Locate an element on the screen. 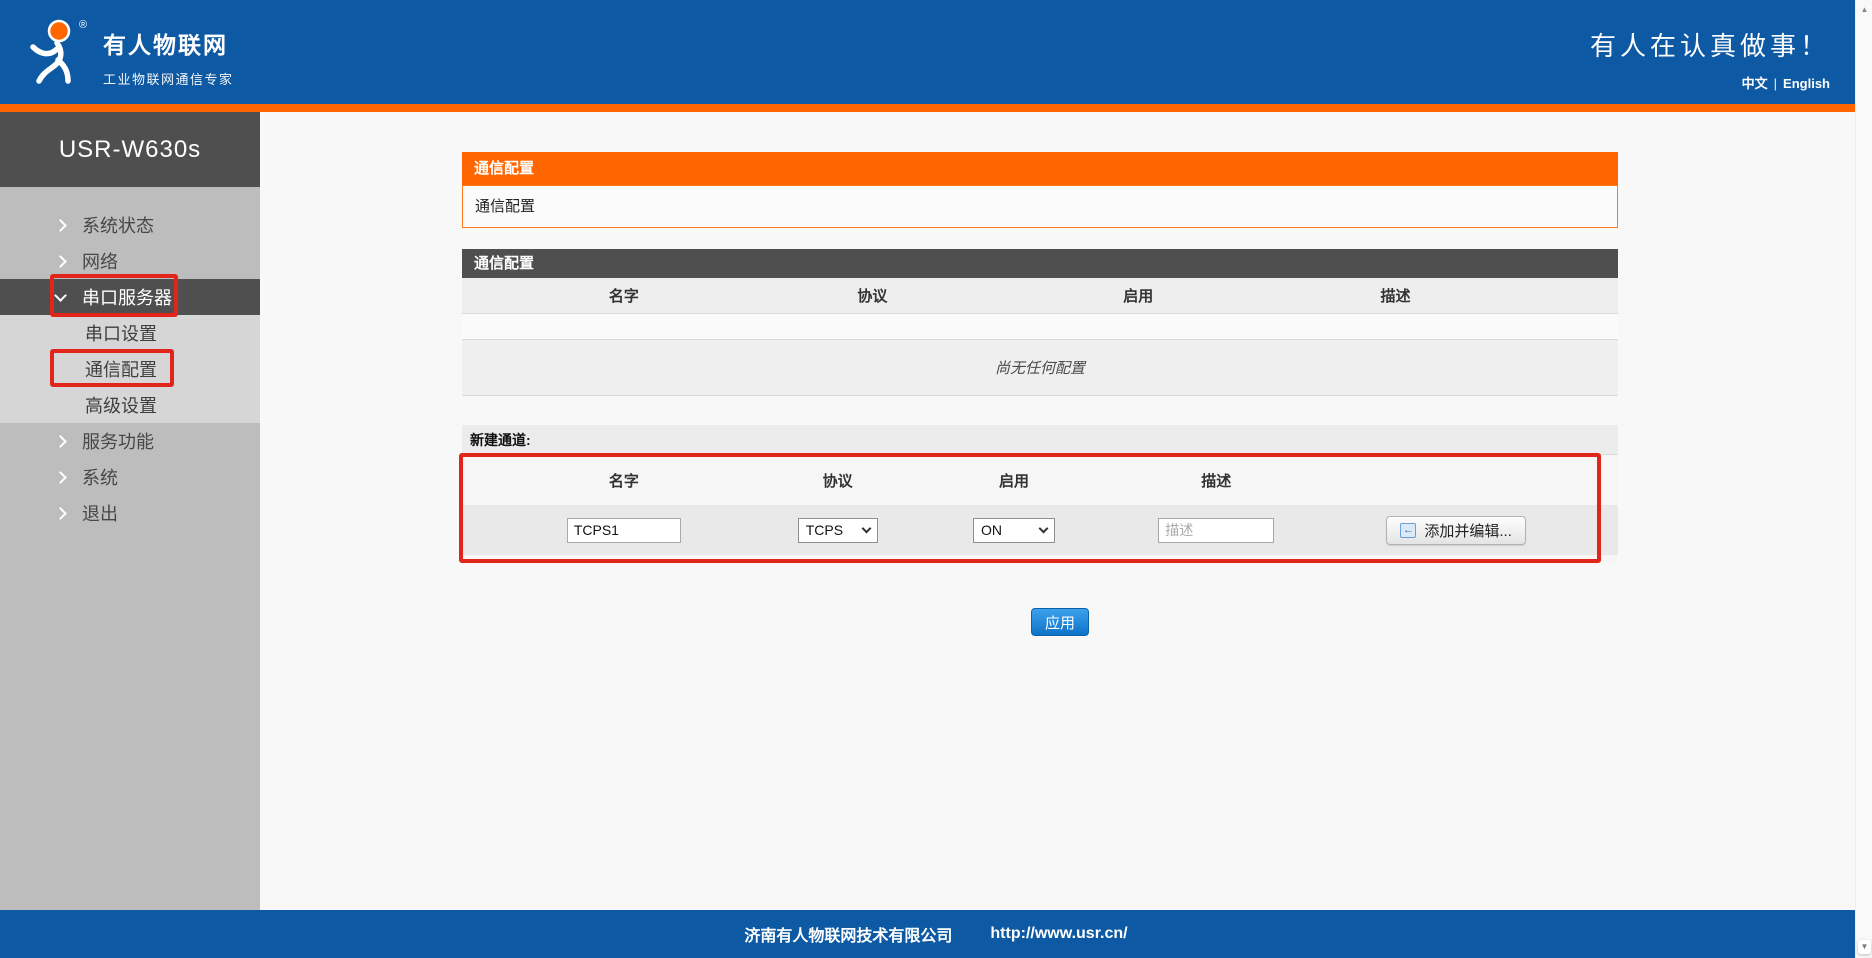 This screenshot has height=958, width=1872. sidebar-menu: 系统状态 网络 串口服务器 串口设置 通信配置 高级设置 服务功能 系统 退出 is located at coordinates (130, 359).